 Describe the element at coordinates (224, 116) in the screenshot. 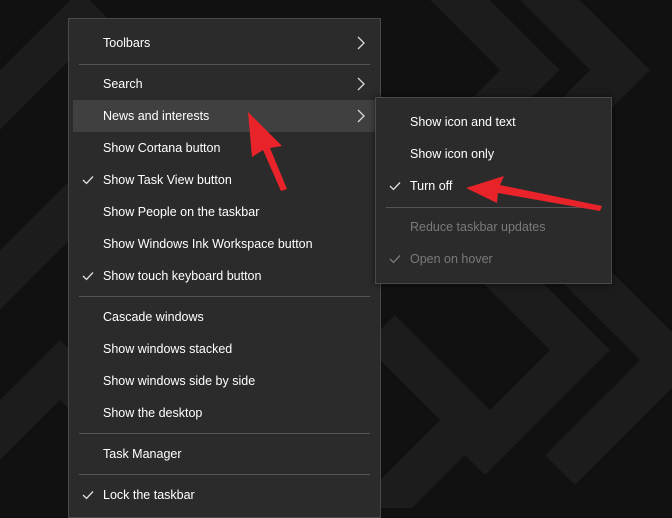

I see `menu-item-news-and-interests: News and interests` at that location.